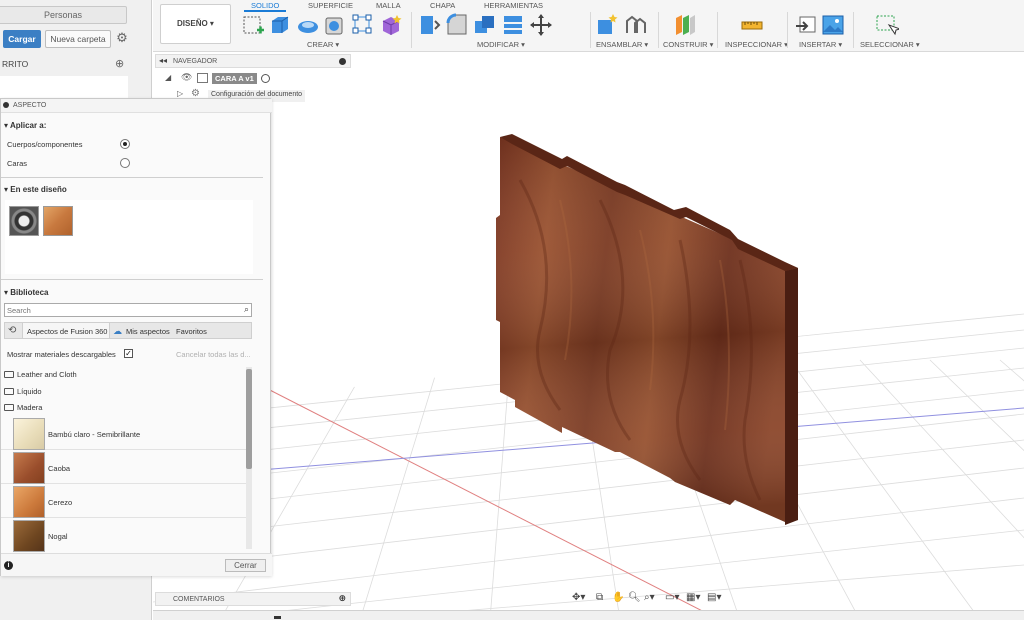  What do you see at coordinates (392, 25) in the screenshot?
I see `box-icon` at bounding box center [392, 25].